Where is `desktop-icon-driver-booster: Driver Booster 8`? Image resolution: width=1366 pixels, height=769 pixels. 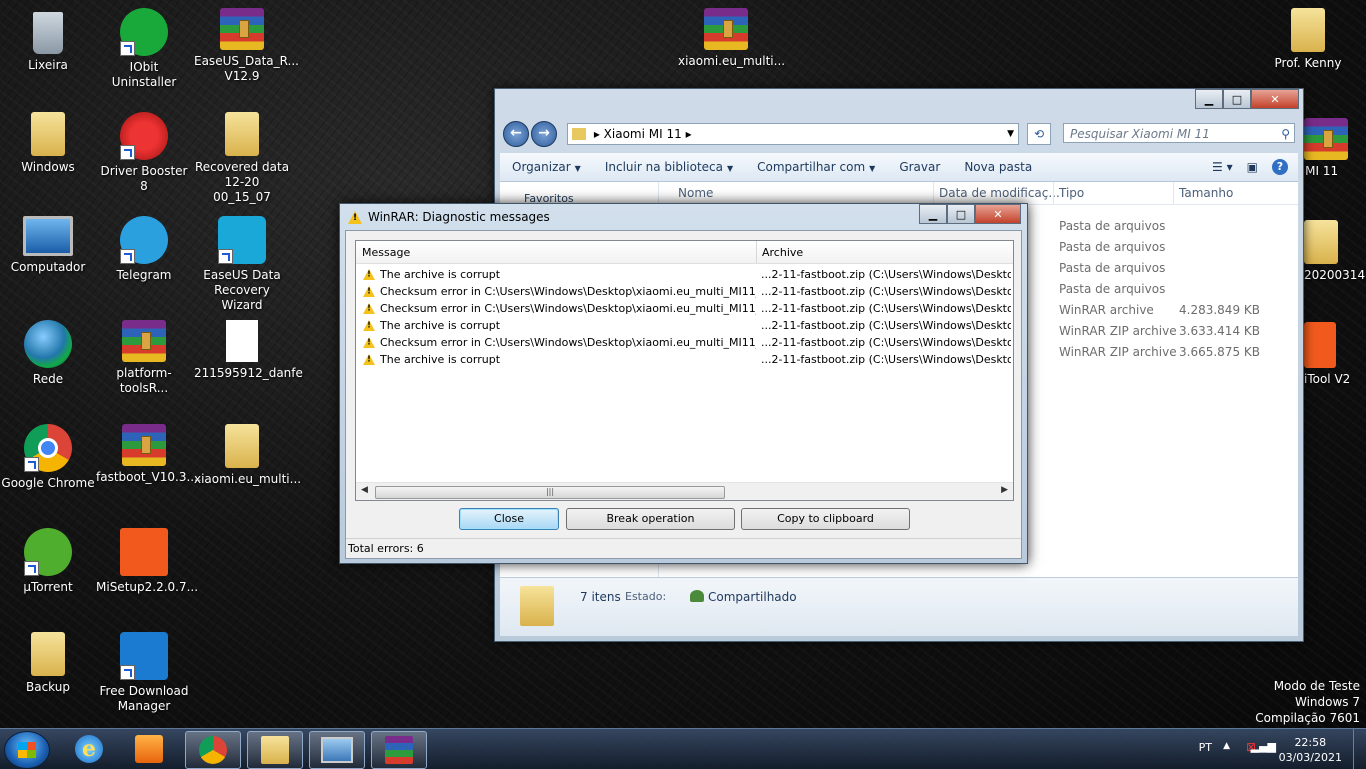
desktop-icon-driver-booster: Driver Booster 8 is located at coordinates (144, 153).